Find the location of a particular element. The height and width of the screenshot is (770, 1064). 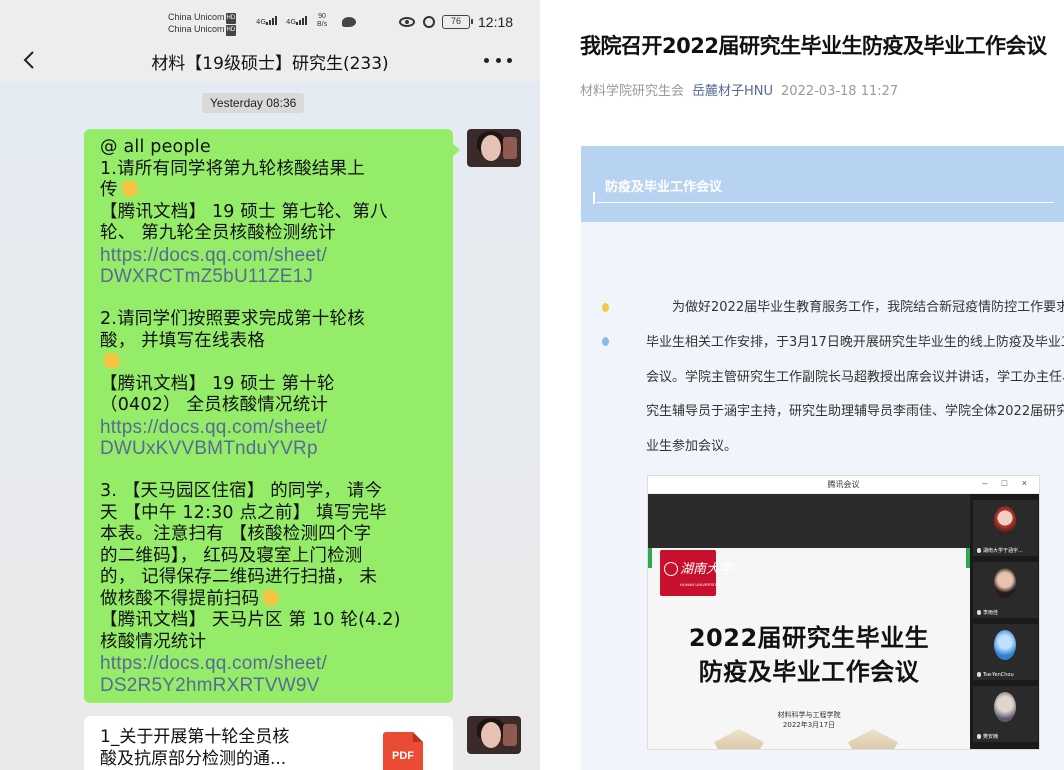

decorative-dot-blue is located at coordinates (605, 341).